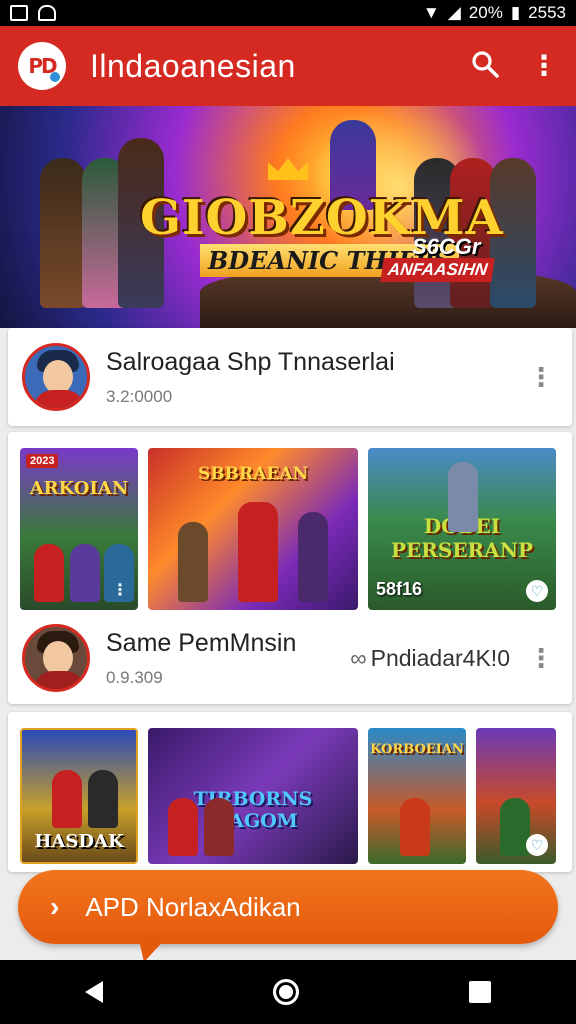 This screenshot has width=576, height=1024. I want to click on featured-row: Salroagaa Shp Tnnaserlai 3.2:0000 ⋮, so click(290, 377).